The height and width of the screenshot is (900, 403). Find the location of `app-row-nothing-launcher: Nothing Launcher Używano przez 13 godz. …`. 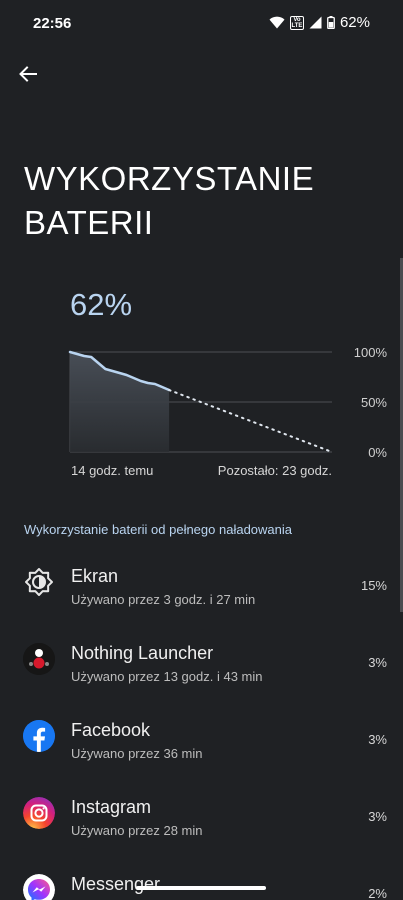

app-row-nothing-launcher: Nothing Launcher Używano przez 13 godz. … is located at coordinates (201, 671).